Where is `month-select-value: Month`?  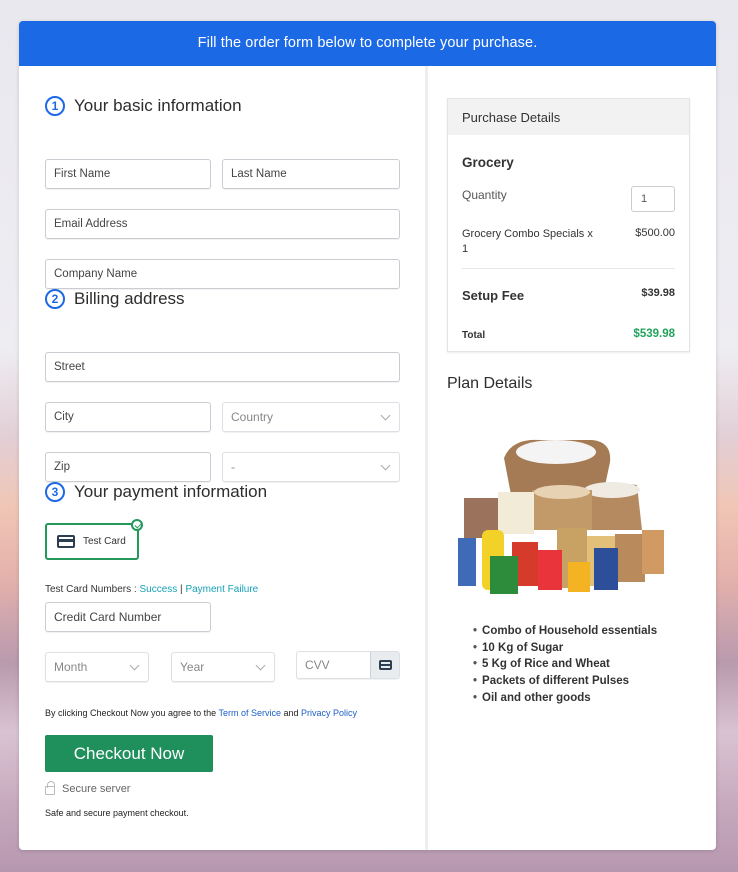
month-select-value: Month is located at coordinates (71, 667).